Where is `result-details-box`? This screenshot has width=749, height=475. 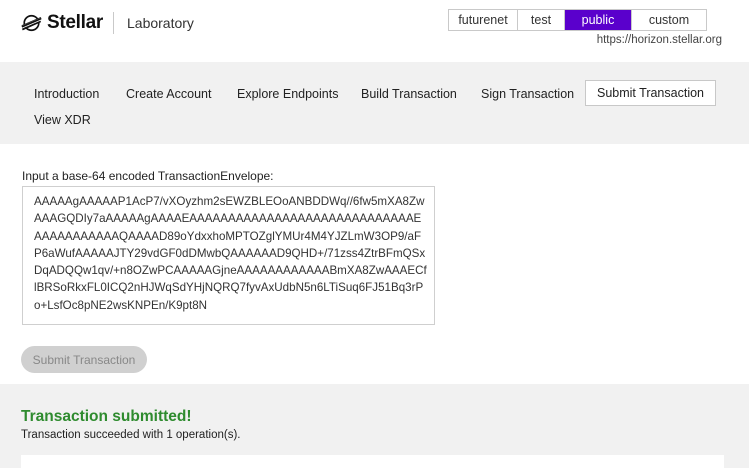
result-details-box is located at coordinates (372, 465).